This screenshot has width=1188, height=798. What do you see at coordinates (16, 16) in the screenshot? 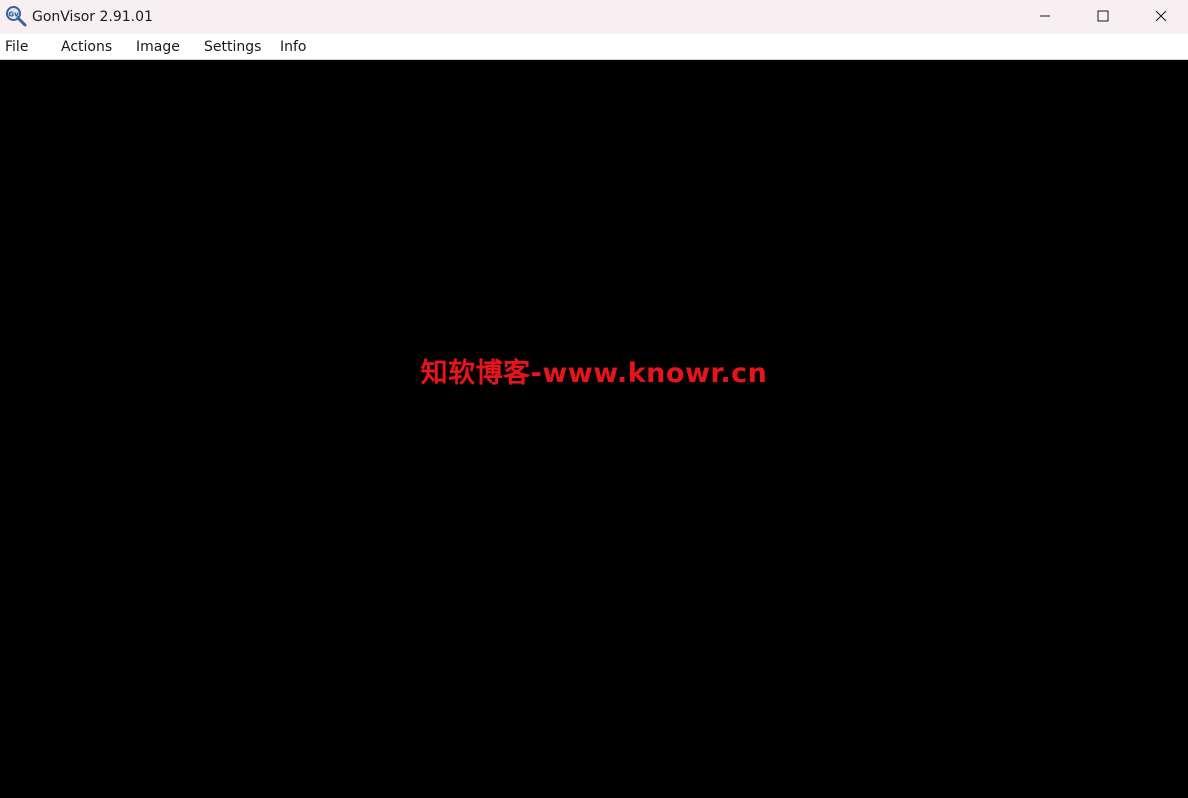
I see `gonvisor-magnifier-icon: Gv` at bounding box center [16, 16].